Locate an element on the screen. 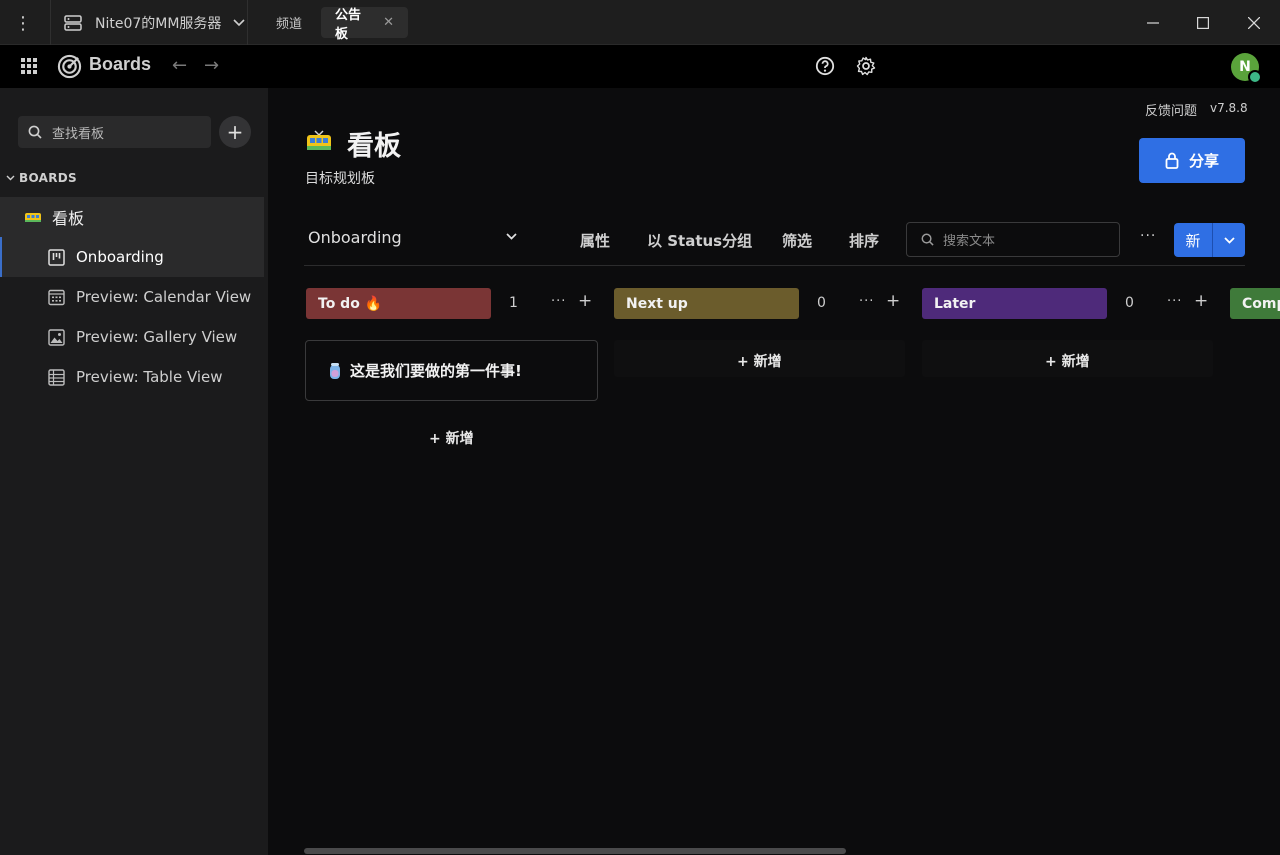  new-card-button: 新 is located at coordinates (1209, 240).